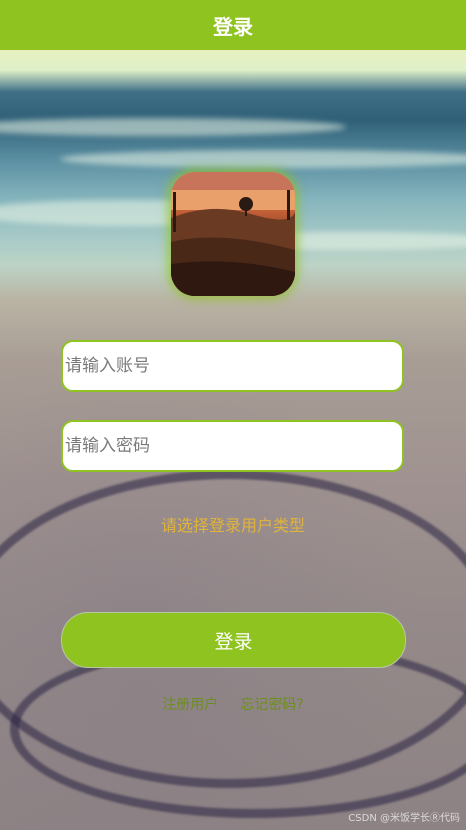 Image resolution: width=466 pixels, height=830 pixels. What do you see at coordinates (233, 524) in the screenshot?
I see `user-type-selector: 请选择登录用户类型` at bounding box center [233, 524].